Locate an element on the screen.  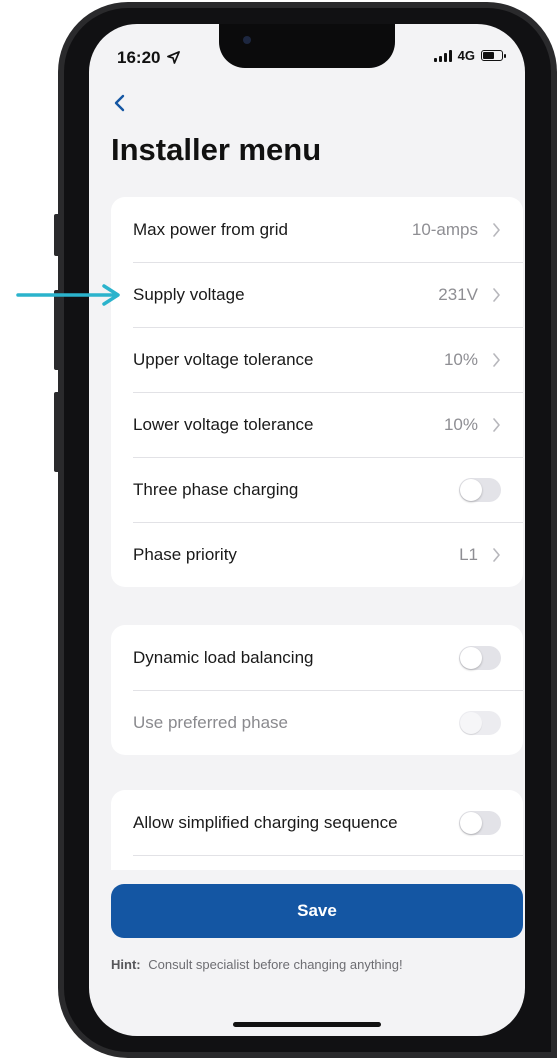
status-indicators: 4G is located at coordinates (469, 55).